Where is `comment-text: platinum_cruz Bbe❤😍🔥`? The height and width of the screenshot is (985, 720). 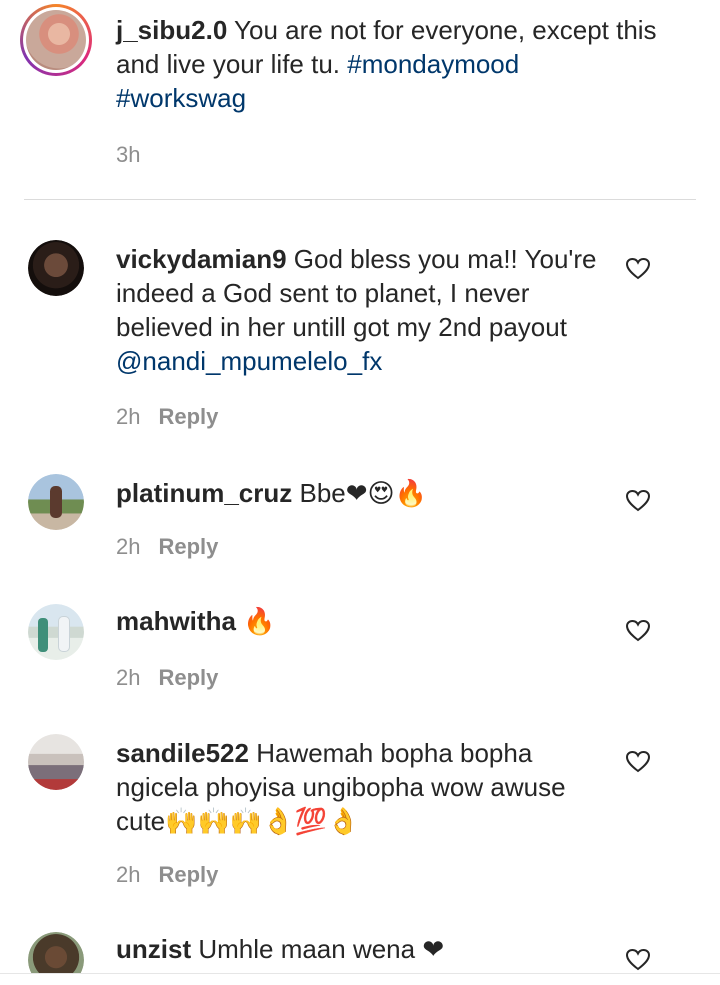 comment-text: platinum_cruz Bbe❤😍🔥 is located at coordinates (366, 493).